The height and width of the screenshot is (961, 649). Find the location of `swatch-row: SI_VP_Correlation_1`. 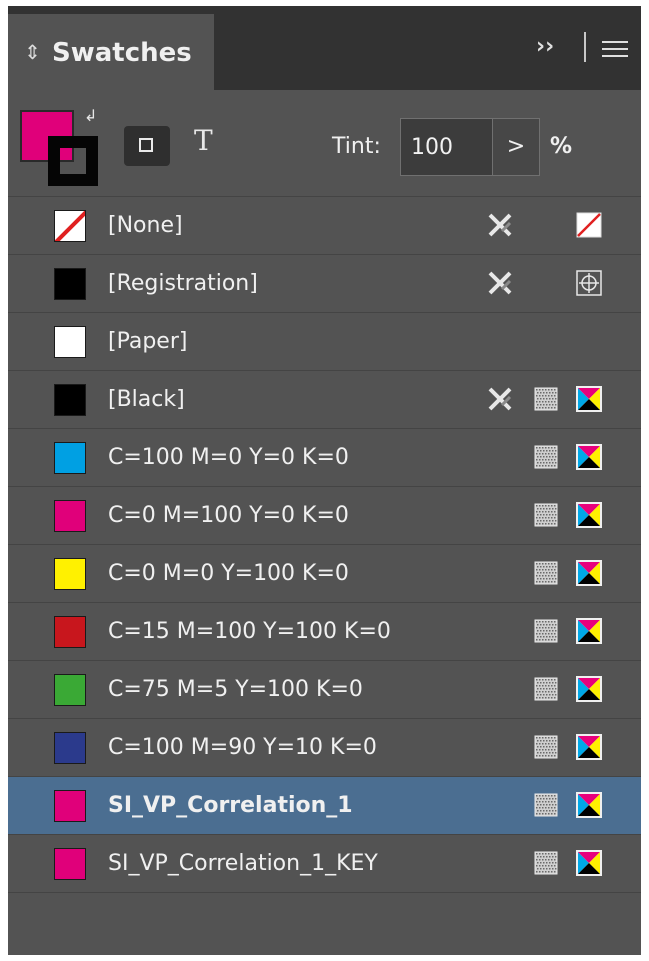

swatch-row: SI_VP_Correlation_1 is located at coordinates (324, 805).